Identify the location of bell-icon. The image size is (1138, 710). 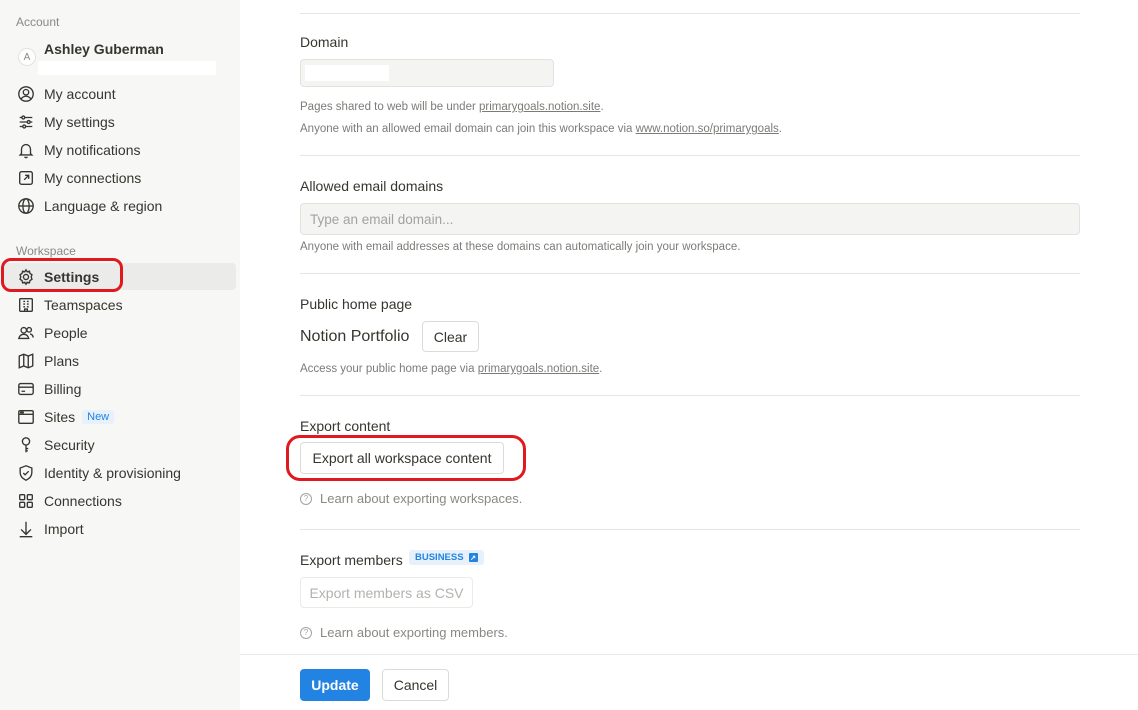
(26, 150).